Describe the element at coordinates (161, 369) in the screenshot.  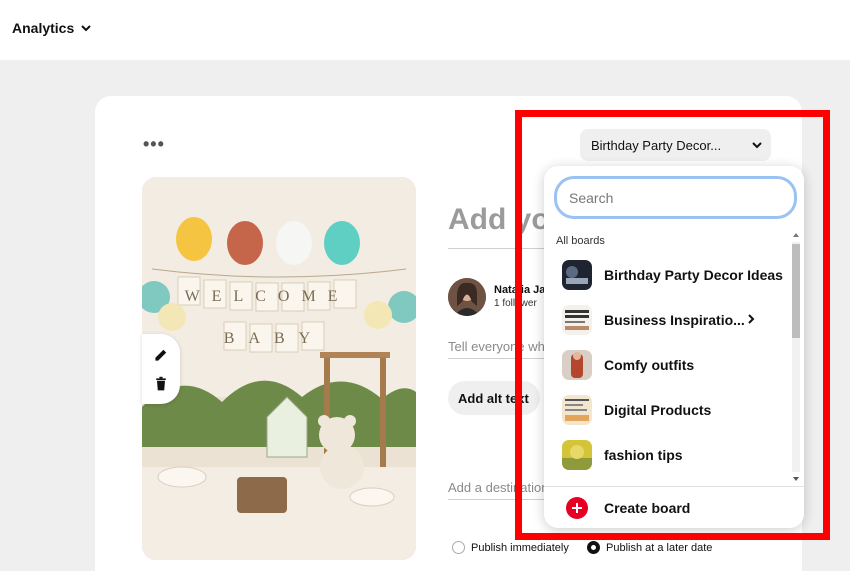
I see `image-tools` at that location.